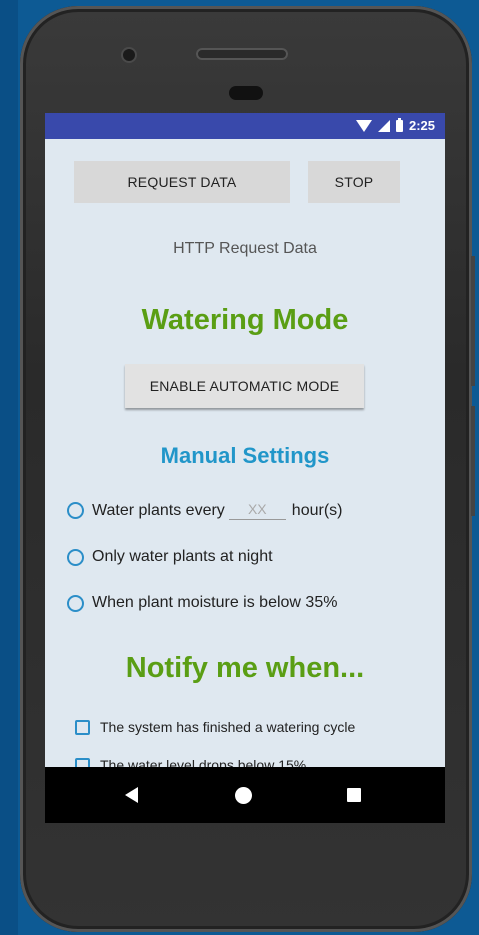 The image size is (479, 935). Describe the element at coordinates (383, 125) in the screenshot. I see `signal-icon` at that location.